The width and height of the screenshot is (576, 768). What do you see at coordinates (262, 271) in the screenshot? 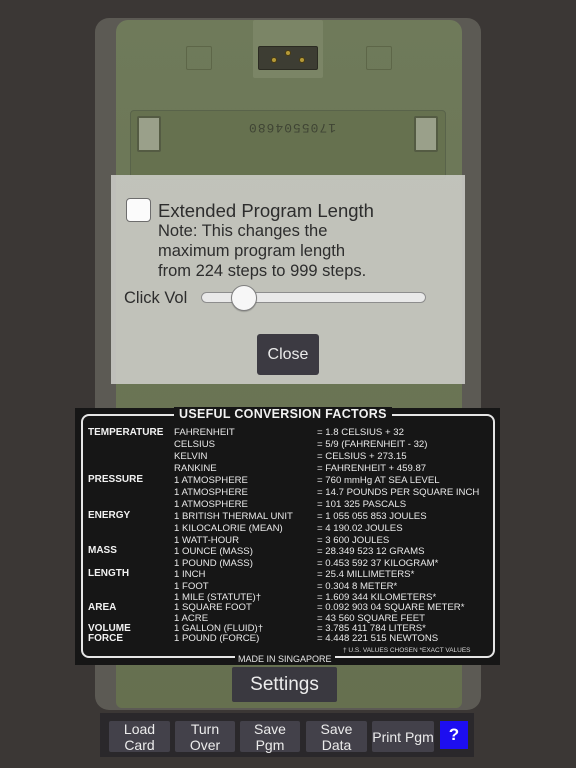
I see `note-line: from 224 steps to 999 steps.` at bounding box center [262, 271].